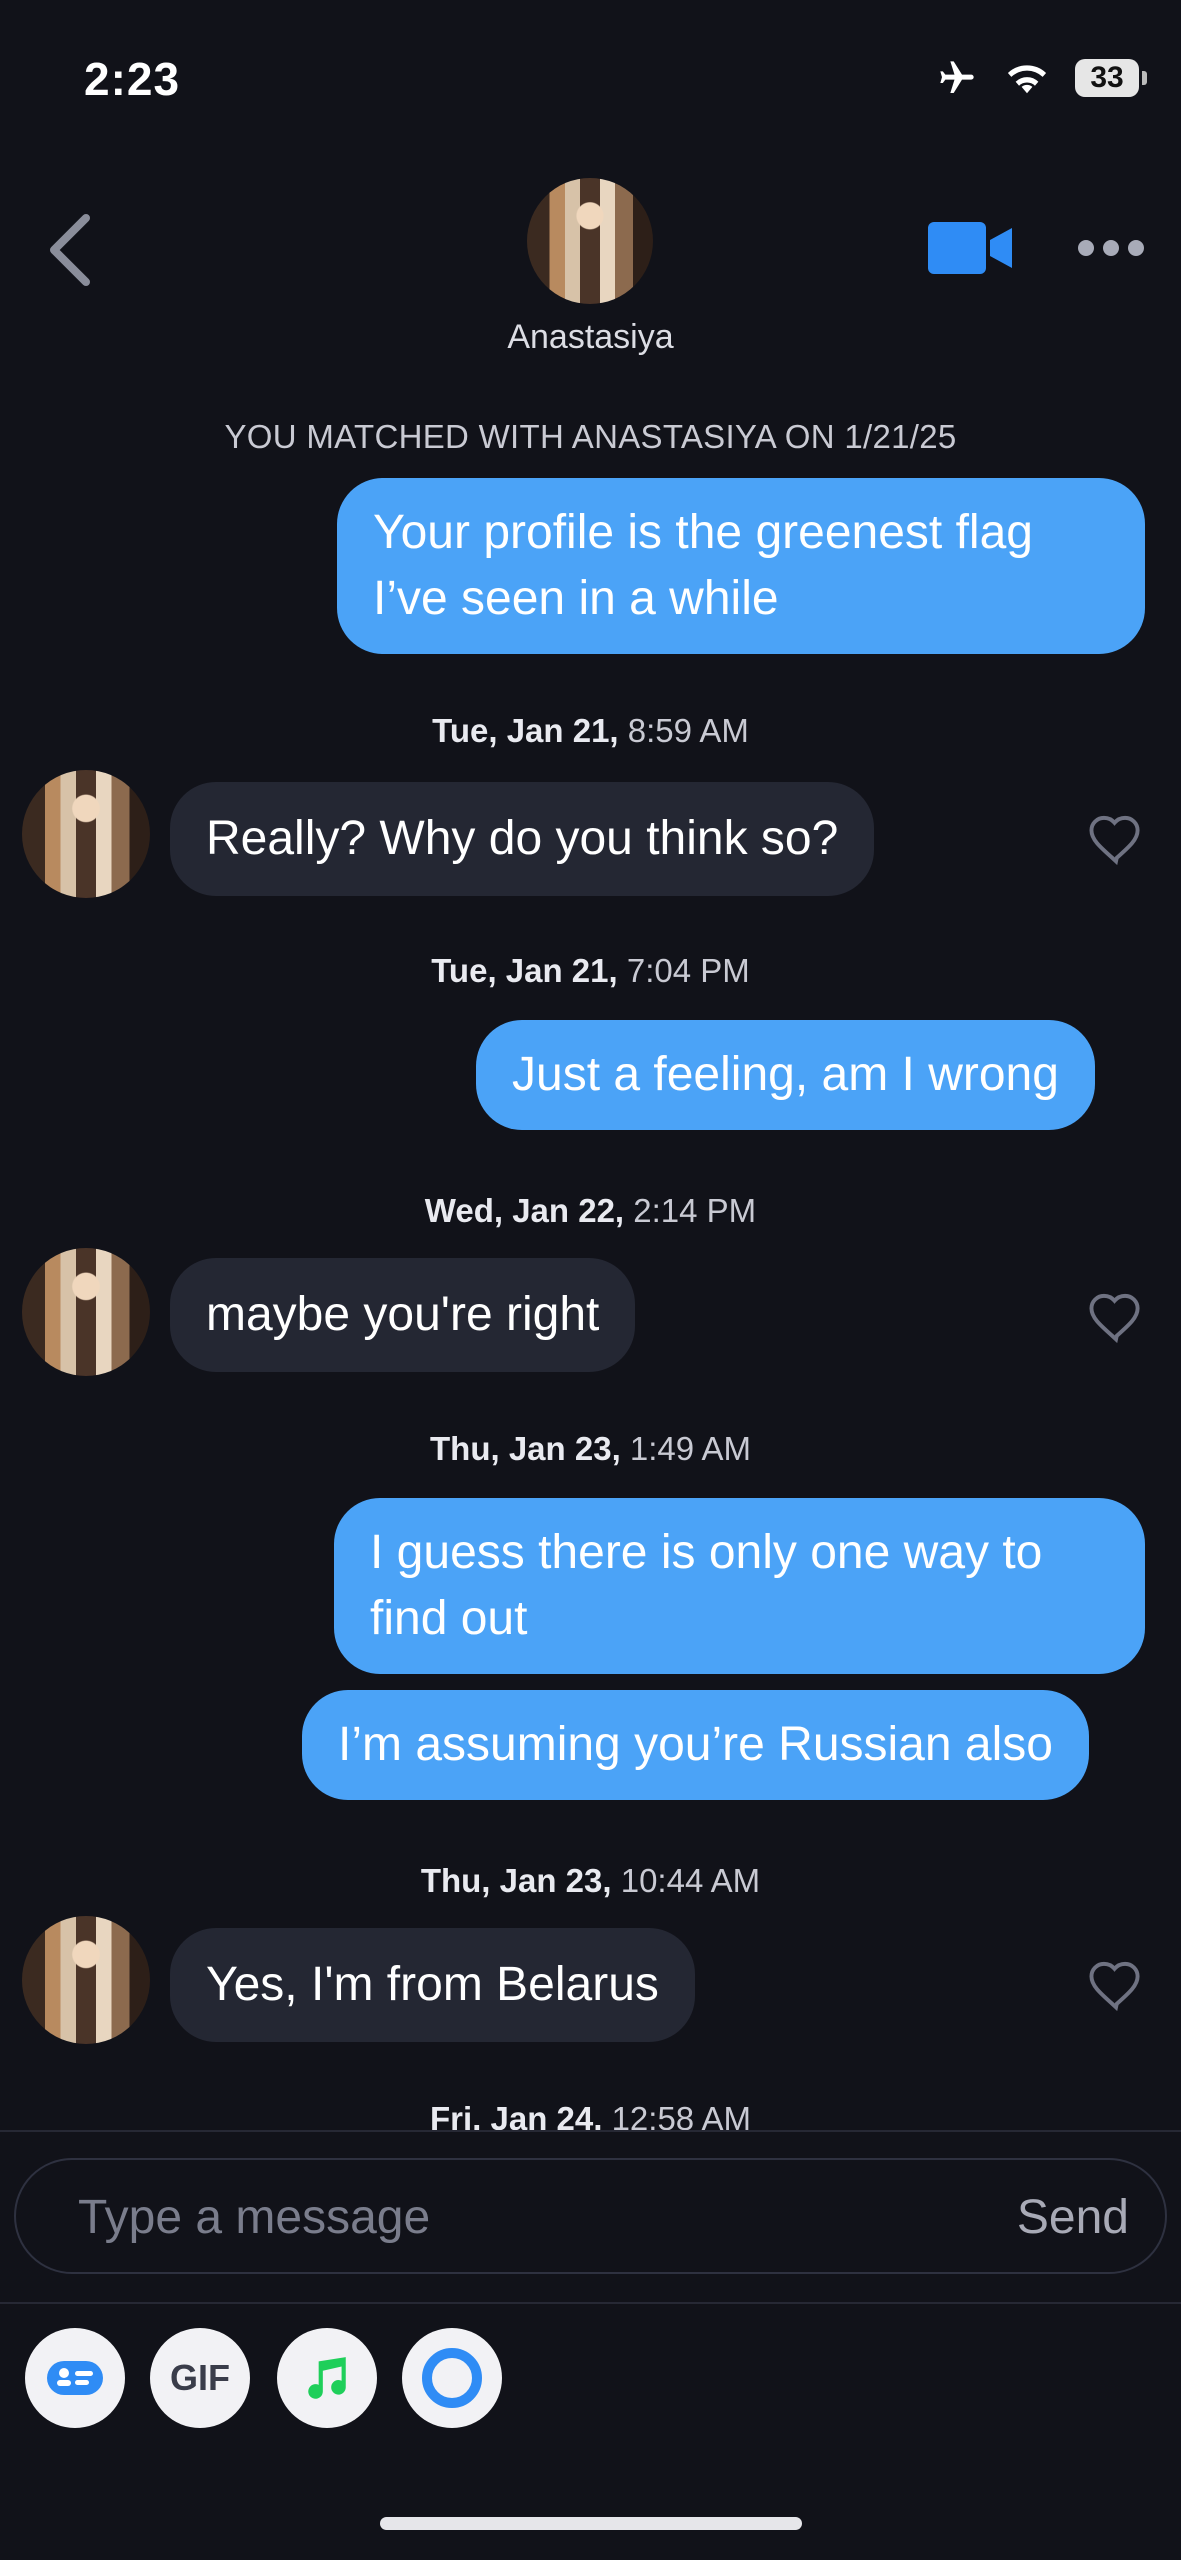 This screenshot has height=2560, width=1181. What do you see at coordinates (432, 1985) in the screenshot?
I see `incoming-message: Yes, I'm from Belarus` at bounding box center [432, 1985].